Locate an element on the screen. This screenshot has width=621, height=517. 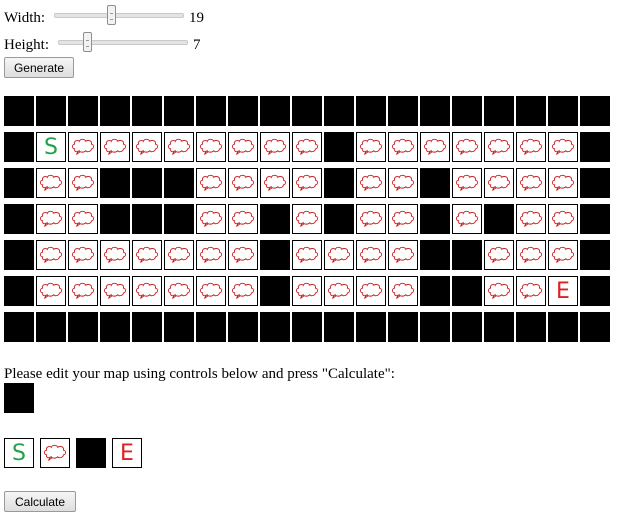
height-slider-thumb is located at coordinates (87, 42).